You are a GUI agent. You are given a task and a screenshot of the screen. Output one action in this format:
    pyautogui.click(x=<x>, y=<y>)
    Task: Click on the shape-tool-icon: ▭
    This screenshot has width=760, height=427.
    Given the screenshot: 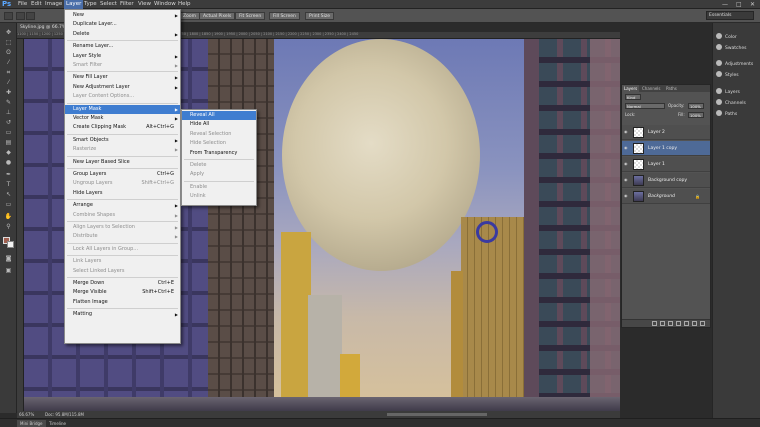 What is the action you would take?
    pyautogui.click(x=8, y=204)
    